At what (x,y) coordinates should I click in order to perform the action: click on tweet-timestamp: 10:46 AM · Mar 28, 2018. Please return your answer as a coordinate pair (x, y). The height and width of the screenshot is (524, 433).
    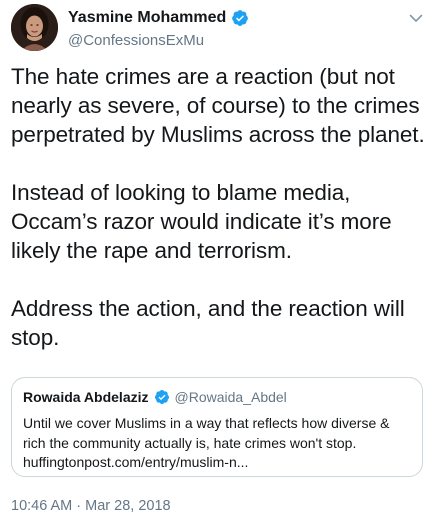
    Looking at the image, I should click on (91, 506).